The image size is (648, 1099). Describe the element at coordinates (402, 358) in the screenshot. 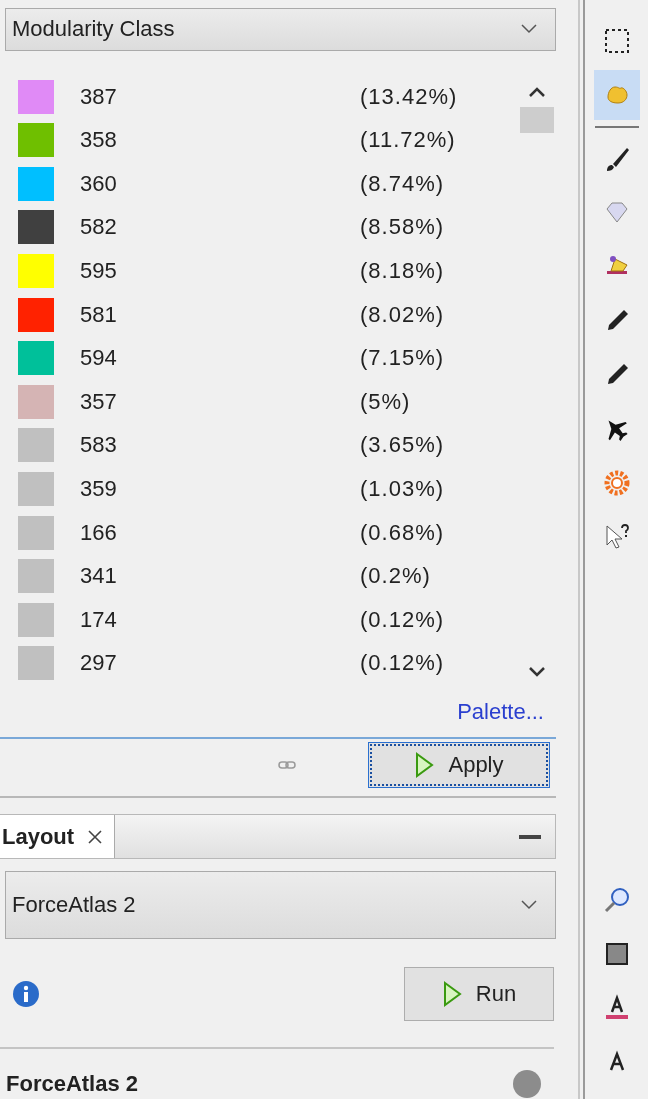

I see `partition-percent: (7.15%)` at that location.